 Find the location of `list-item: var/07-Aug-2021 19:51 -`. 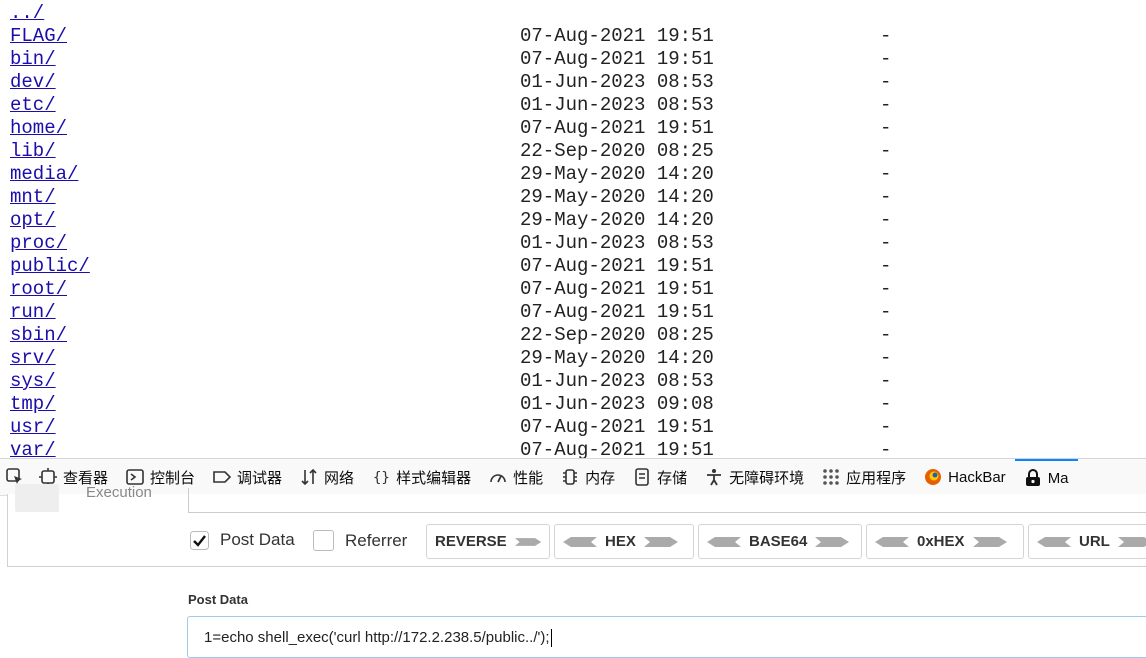

list-item: var/07-Aug-2021 19:51 - is located at coordinates (573, 448).